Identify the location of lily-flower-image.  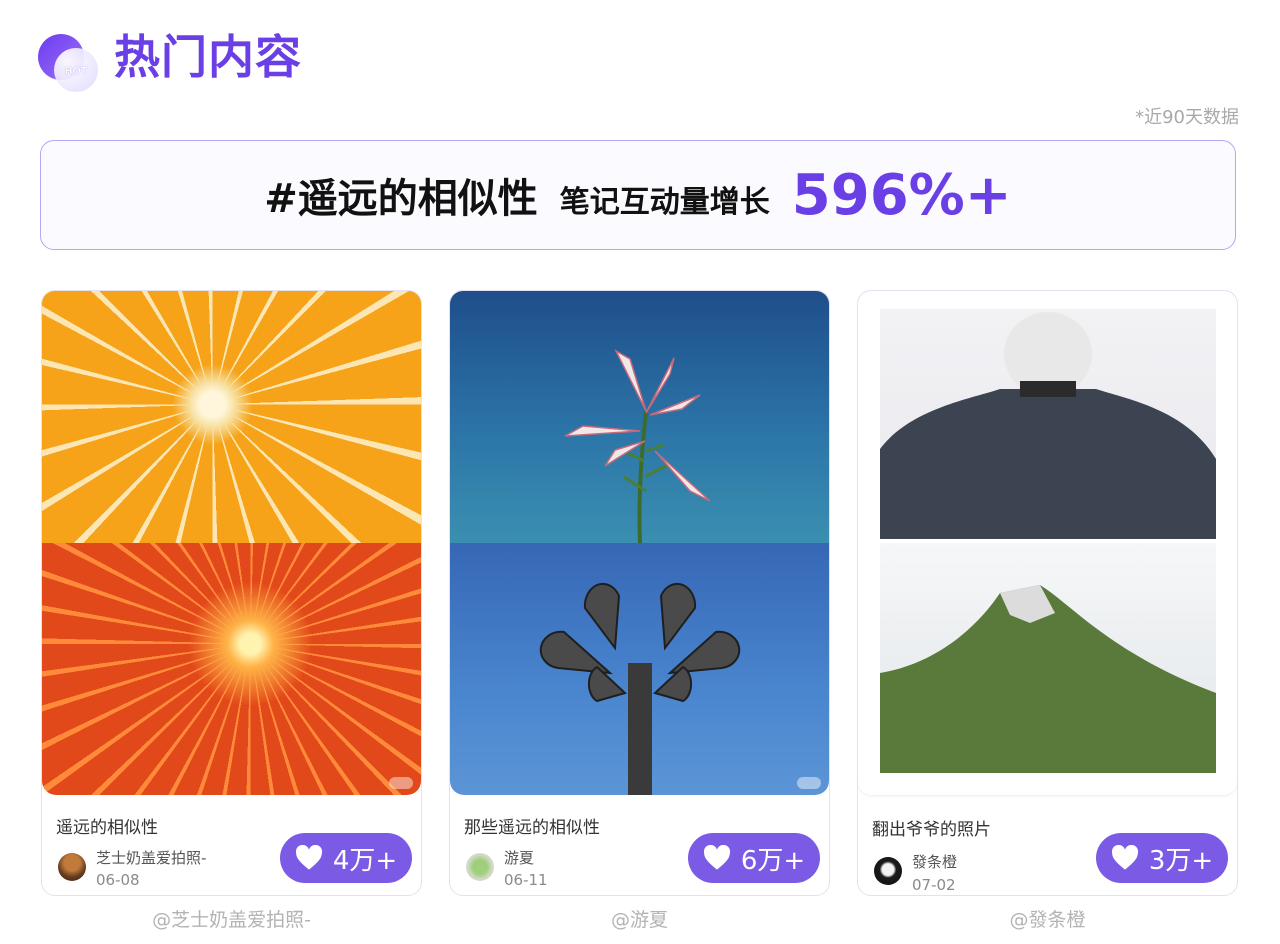
(639, 417).